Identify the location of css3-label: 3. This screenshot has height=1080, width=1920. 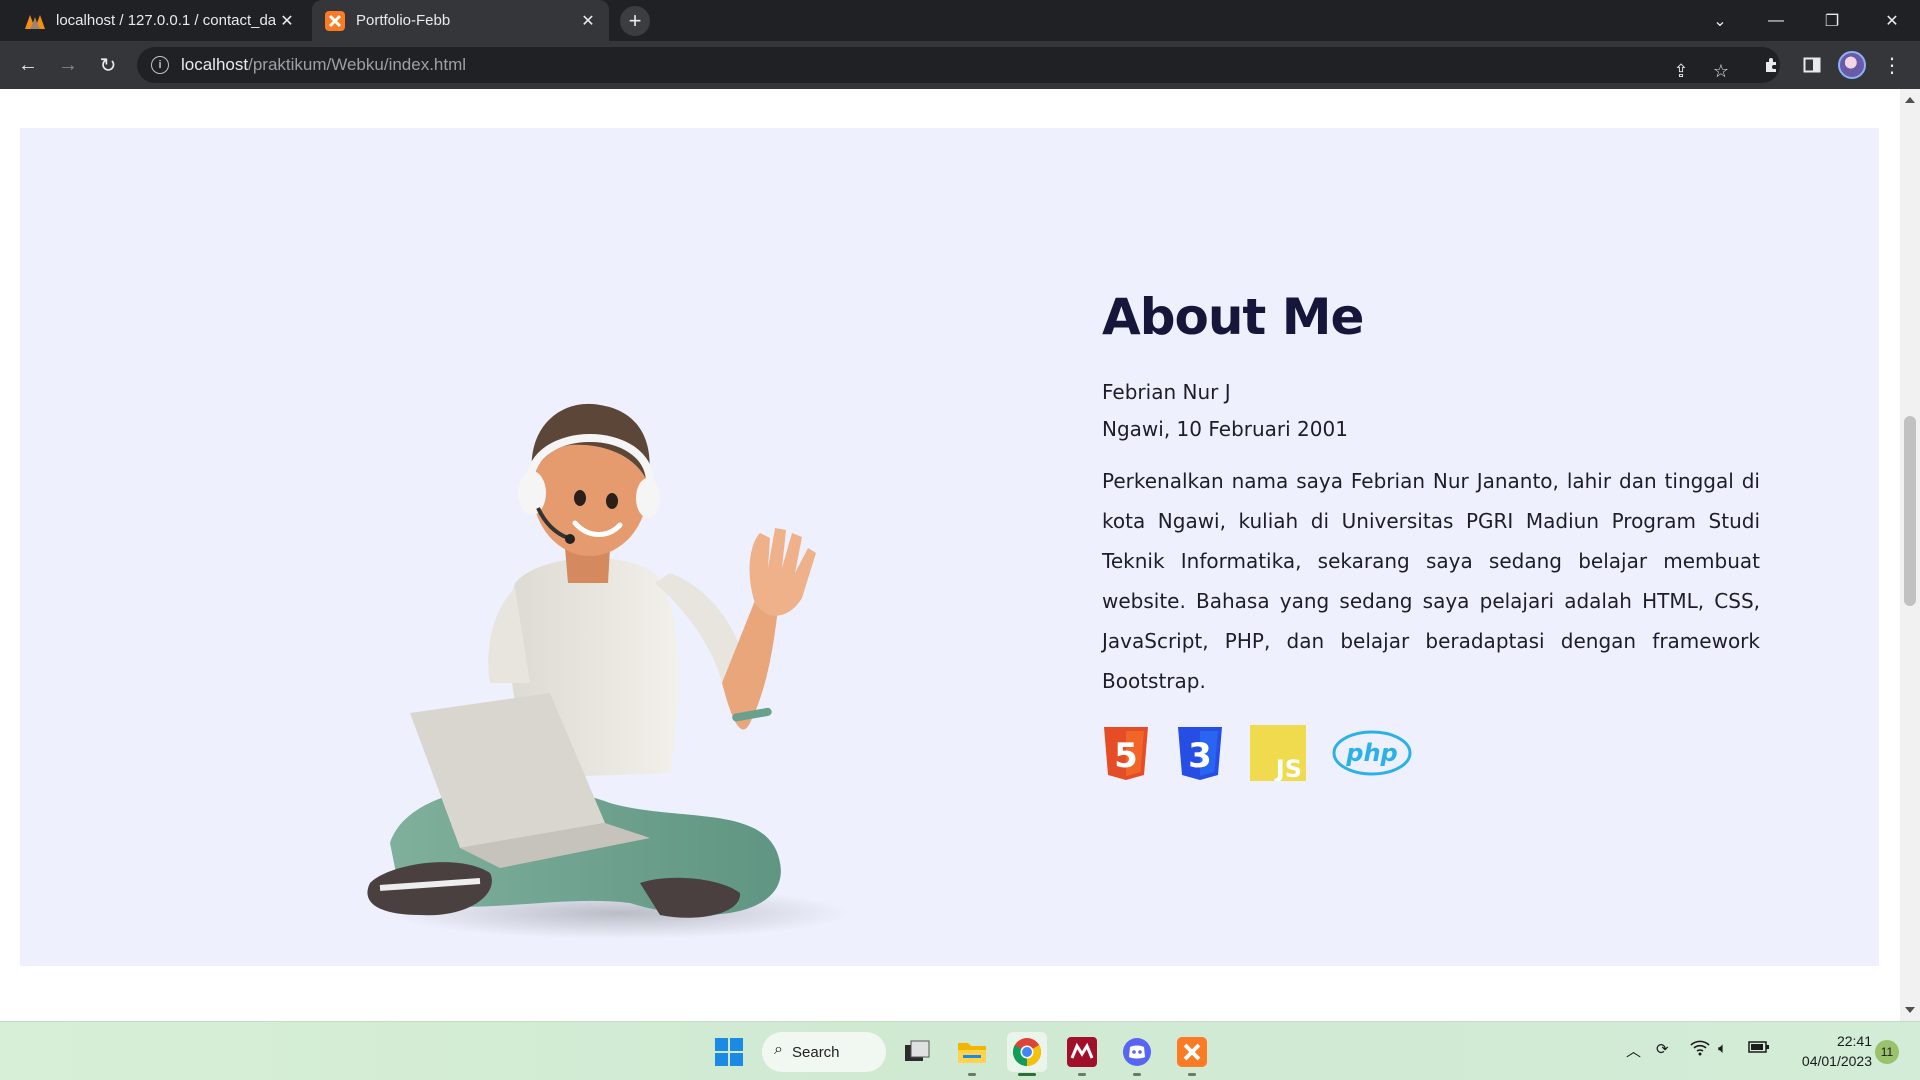
(1200, 756).